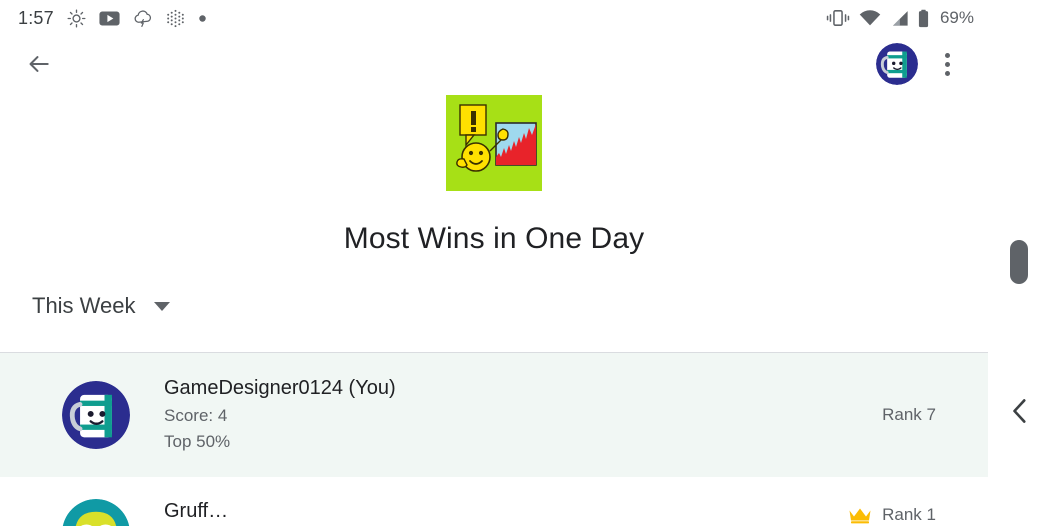  I want to click on page-title: Most Wins in One Day, so click(494, 238).